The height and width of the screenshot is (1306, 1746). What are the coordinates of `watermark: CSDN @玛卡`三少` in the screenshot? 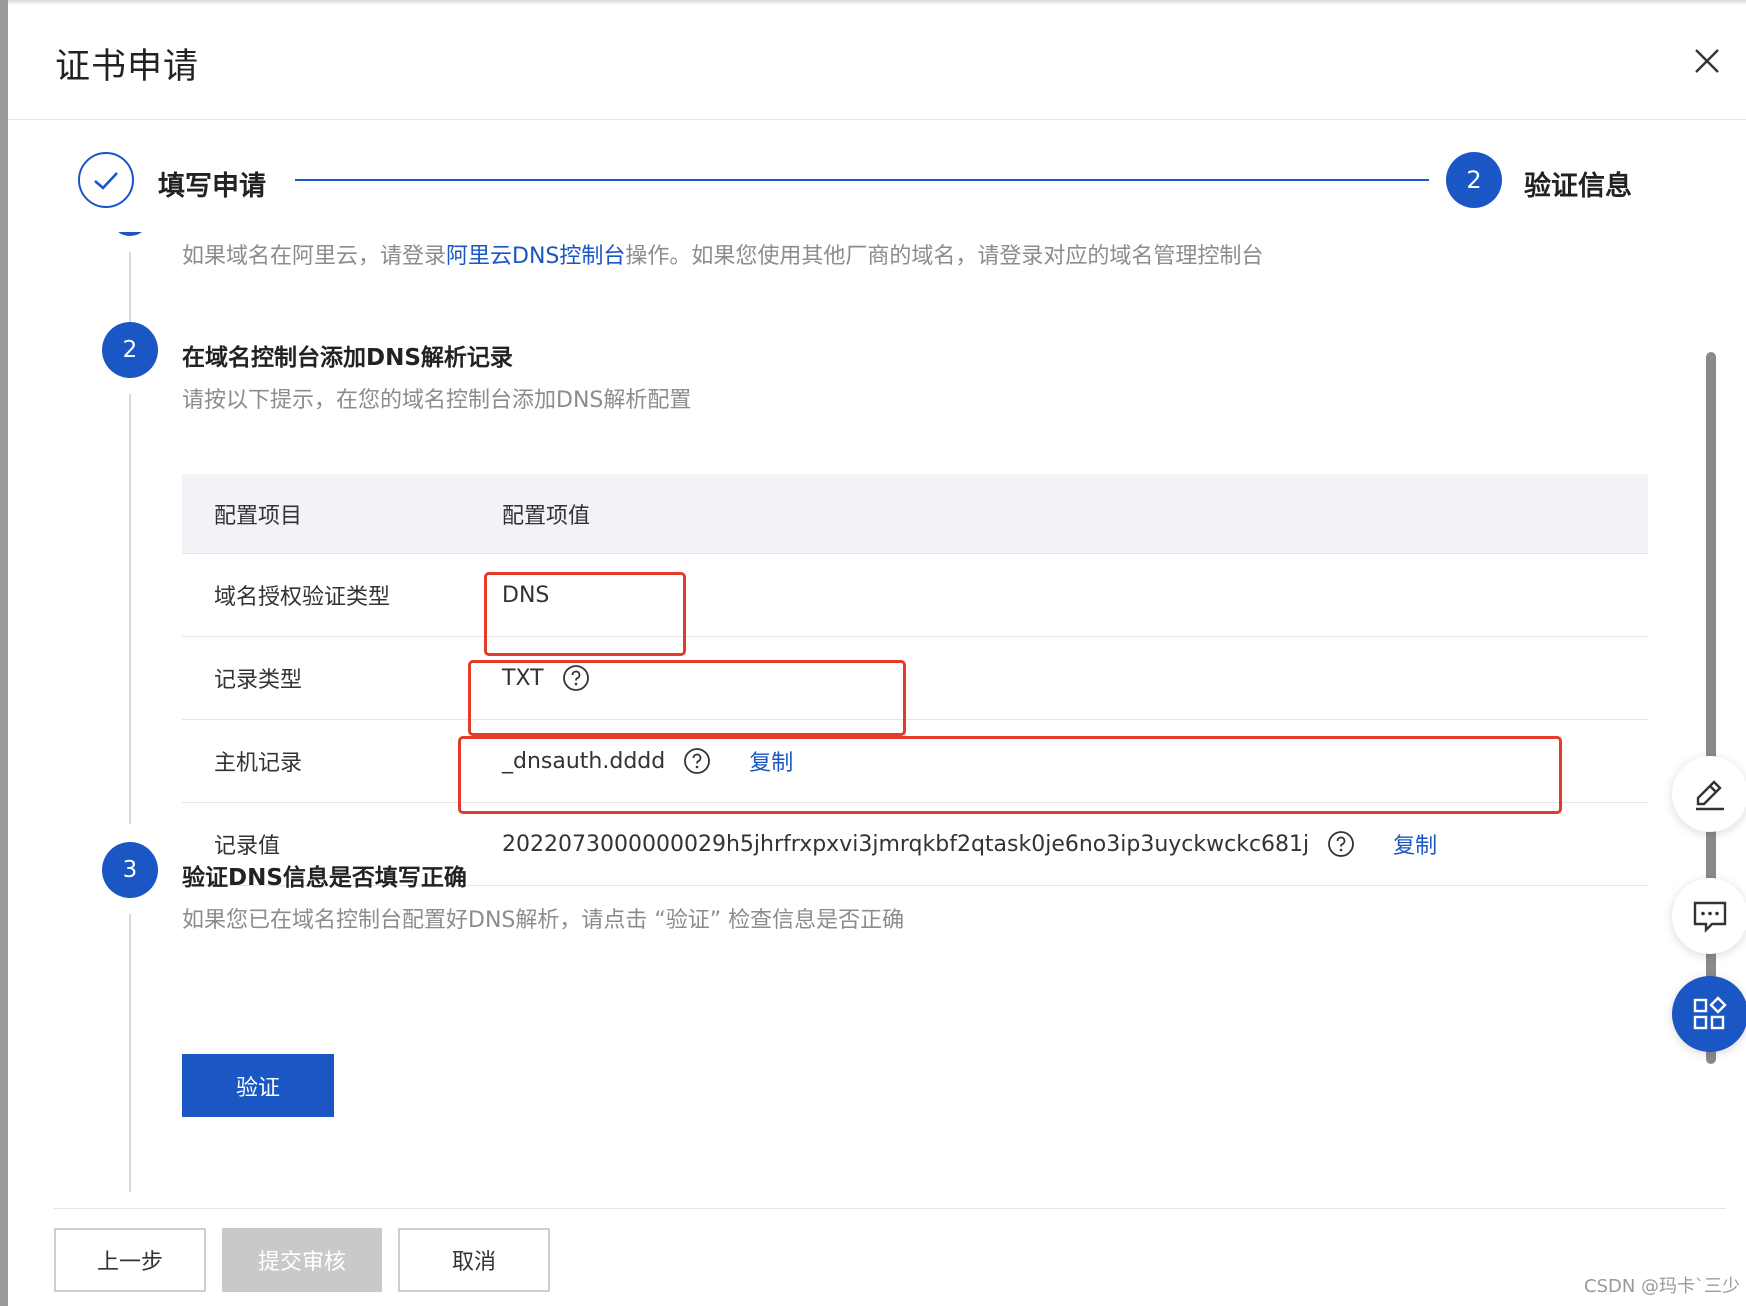 It's located at (1662, 1286).